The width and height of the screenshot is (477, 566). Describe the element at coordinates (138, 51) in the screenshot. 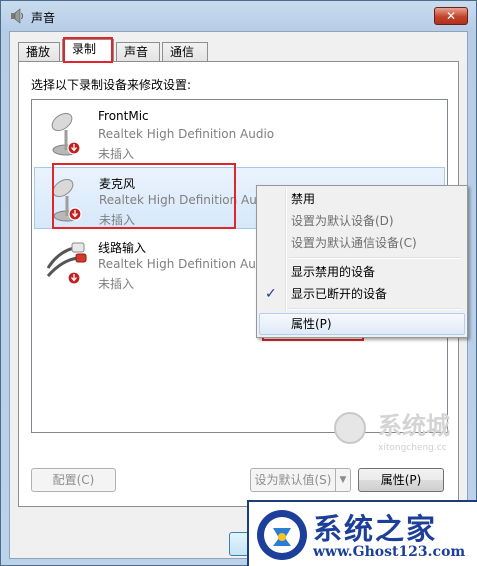

I see `tab-sounds: 声音` at that location.